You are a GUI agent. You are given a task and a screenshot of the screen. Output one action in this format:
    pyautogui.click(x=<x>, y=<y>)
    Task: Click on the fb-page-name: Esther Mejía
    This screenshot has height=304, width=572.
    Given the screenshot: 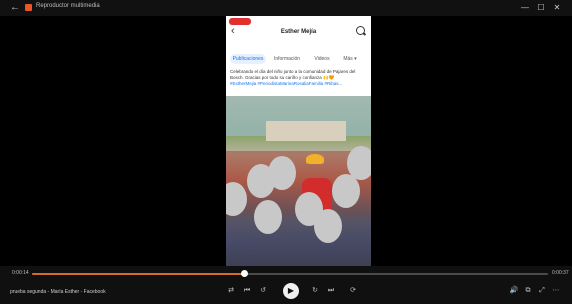 What is the action you would take?
    pyautogui.click(x=298, y=32)
    